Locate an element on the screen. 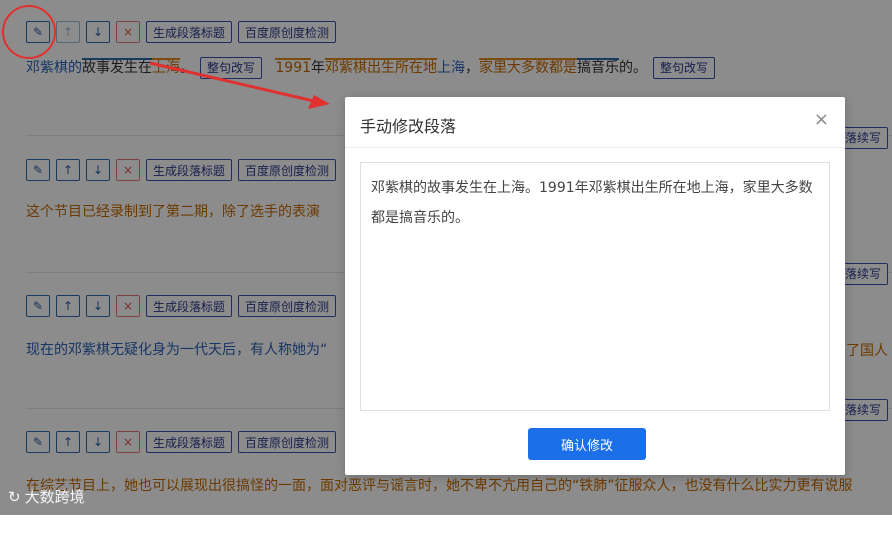 Image resolution: width=892 pixels, height=545 pixels. watermark-logo-icon: ↻ is located at coordinates (14, 496).